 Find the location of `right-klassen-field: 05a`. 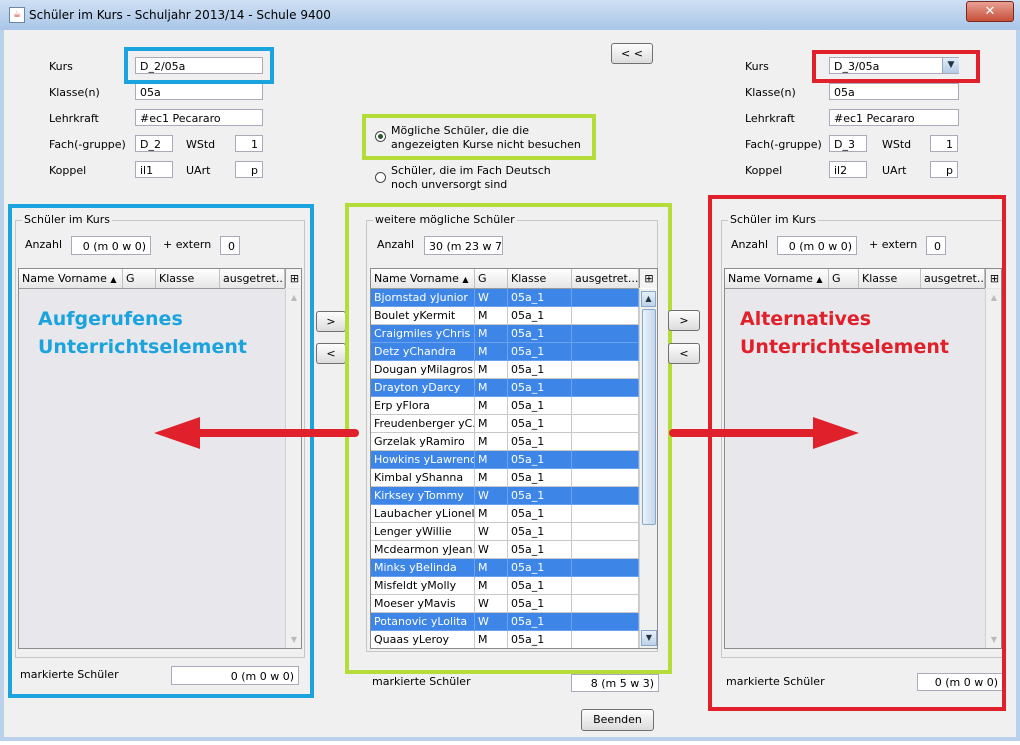

right-klassen-field: 05a is located at coordinates (894, 91).